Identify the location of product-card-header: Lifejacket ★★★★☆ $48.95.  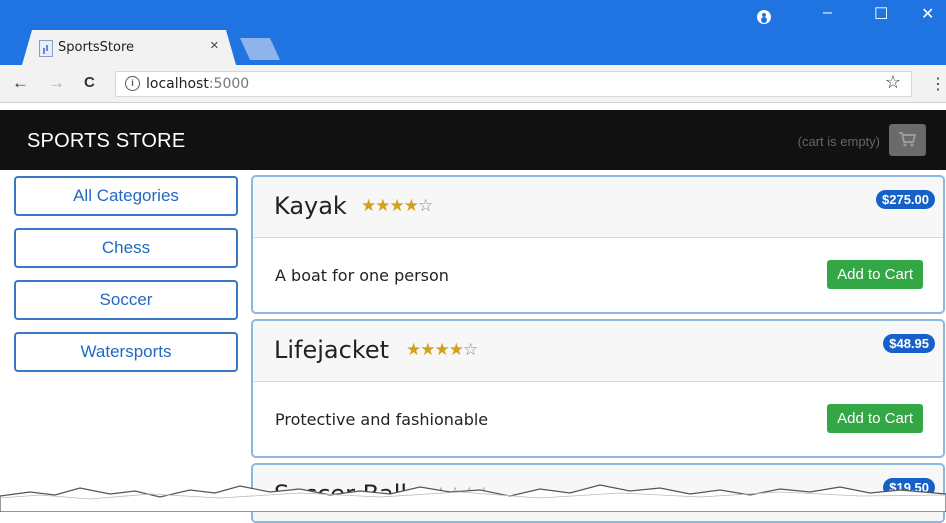
(598, 351).